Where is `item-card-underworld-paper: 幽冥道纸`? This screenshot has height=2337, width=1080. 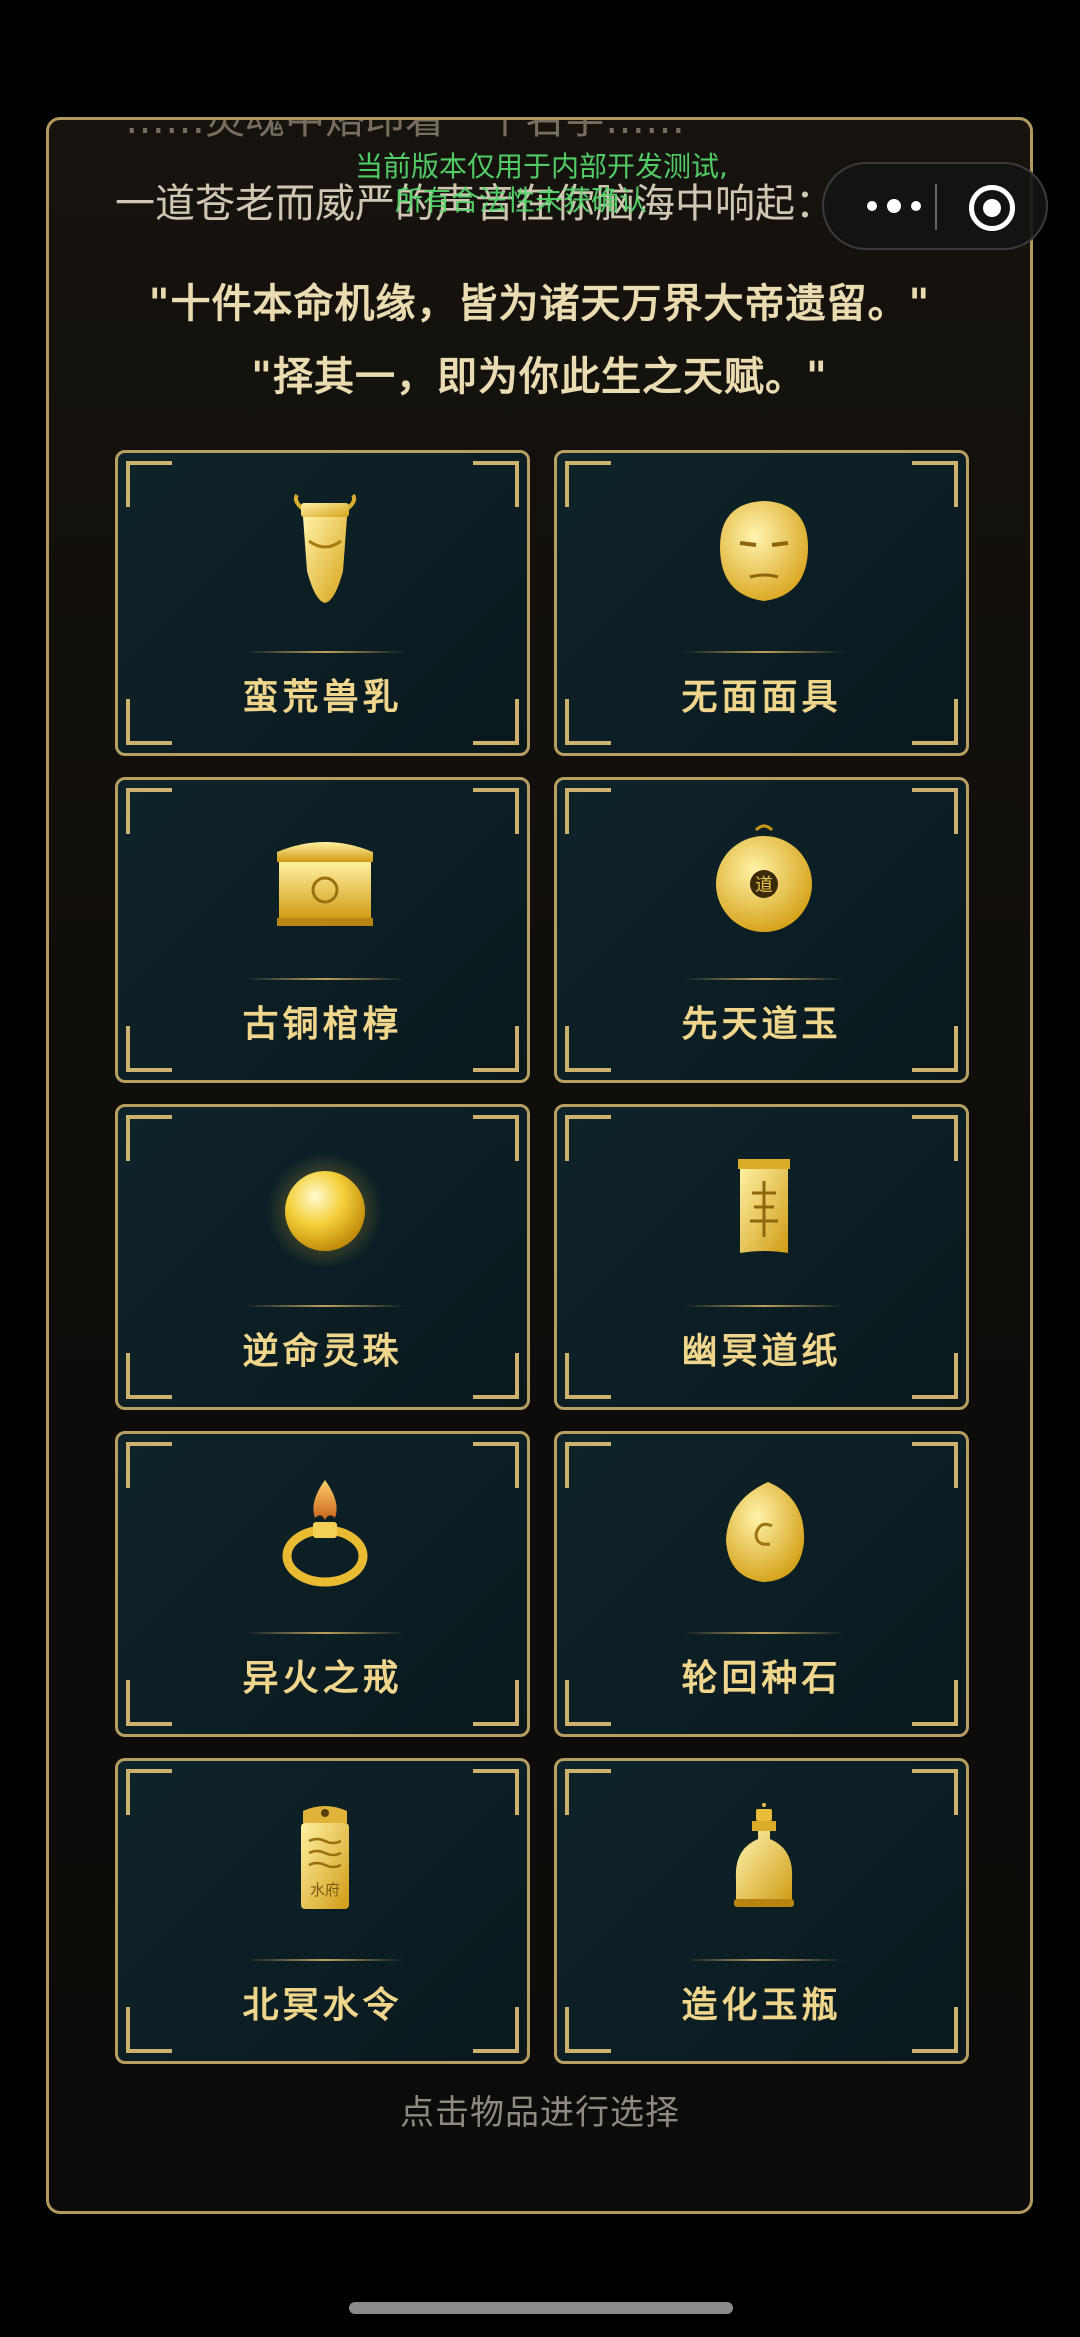 item-card-underworld-paper: 幽冥道纸 is located at coordinates (761, 1257).